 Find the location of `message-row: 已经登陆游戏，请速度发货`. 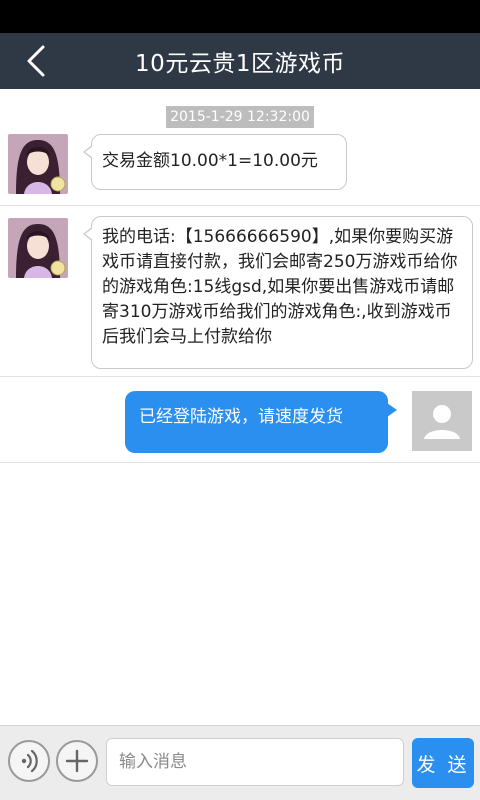

message-row: 已经登陆游戏，请速度发货 is located at coordinates (240, 420).